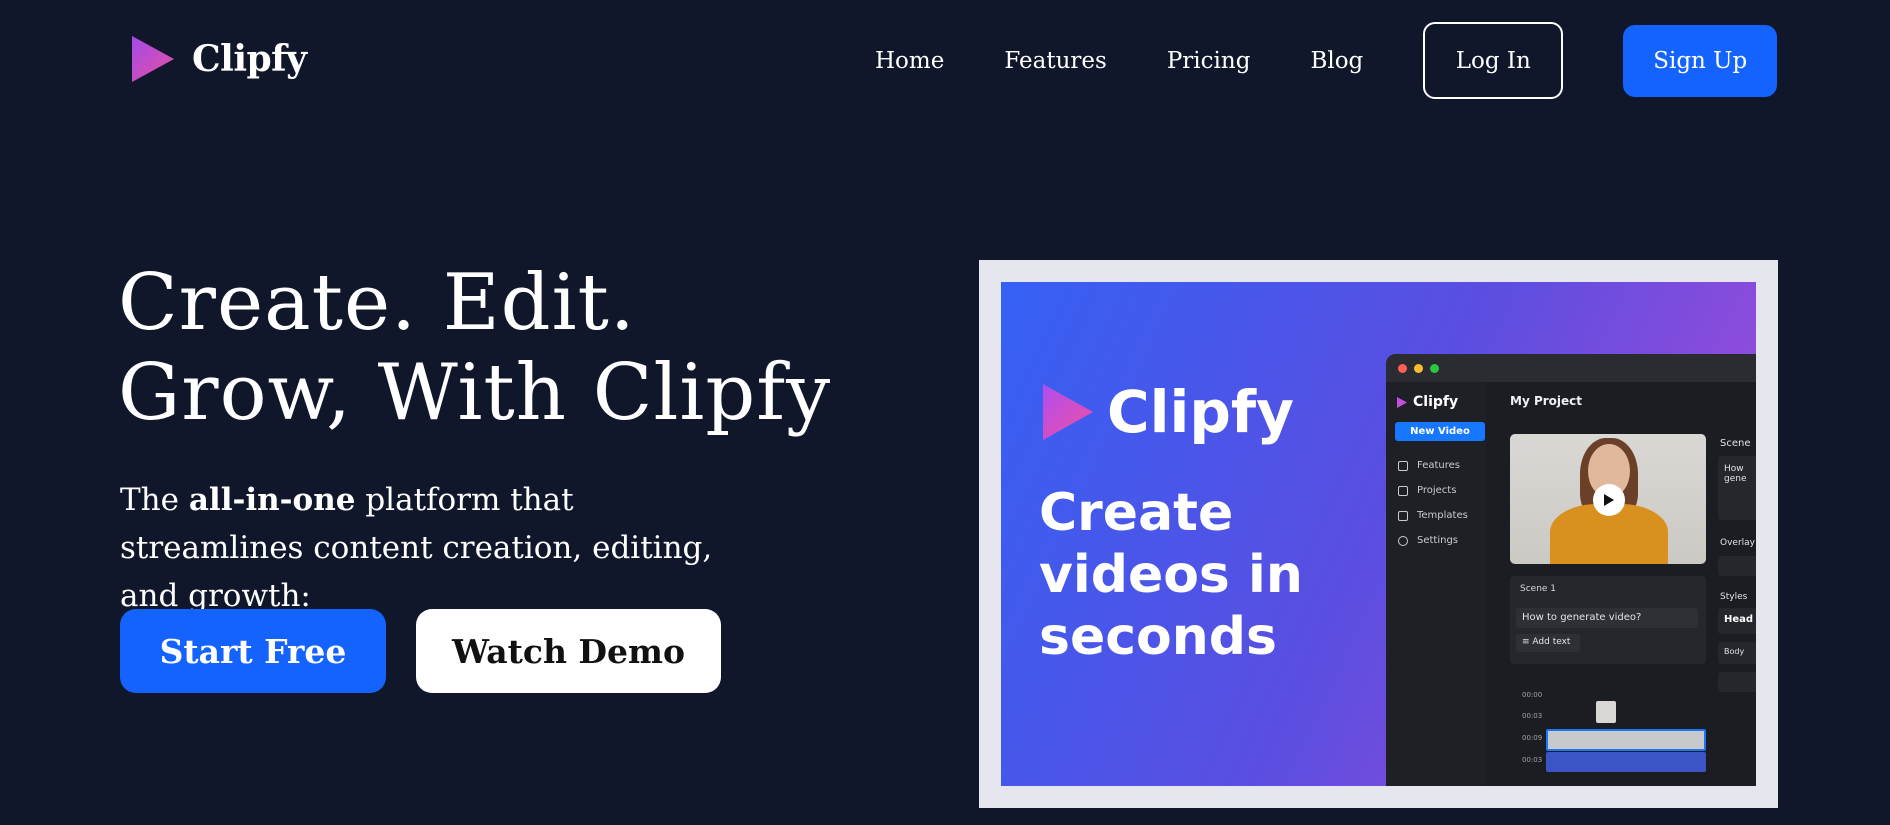 This screenshot has height=825, width=1890. What do you see at coordinates (1436, 402) in the screenshot?
I see `app-brand-name: Clipfy` at bounding box center [1436, 402].